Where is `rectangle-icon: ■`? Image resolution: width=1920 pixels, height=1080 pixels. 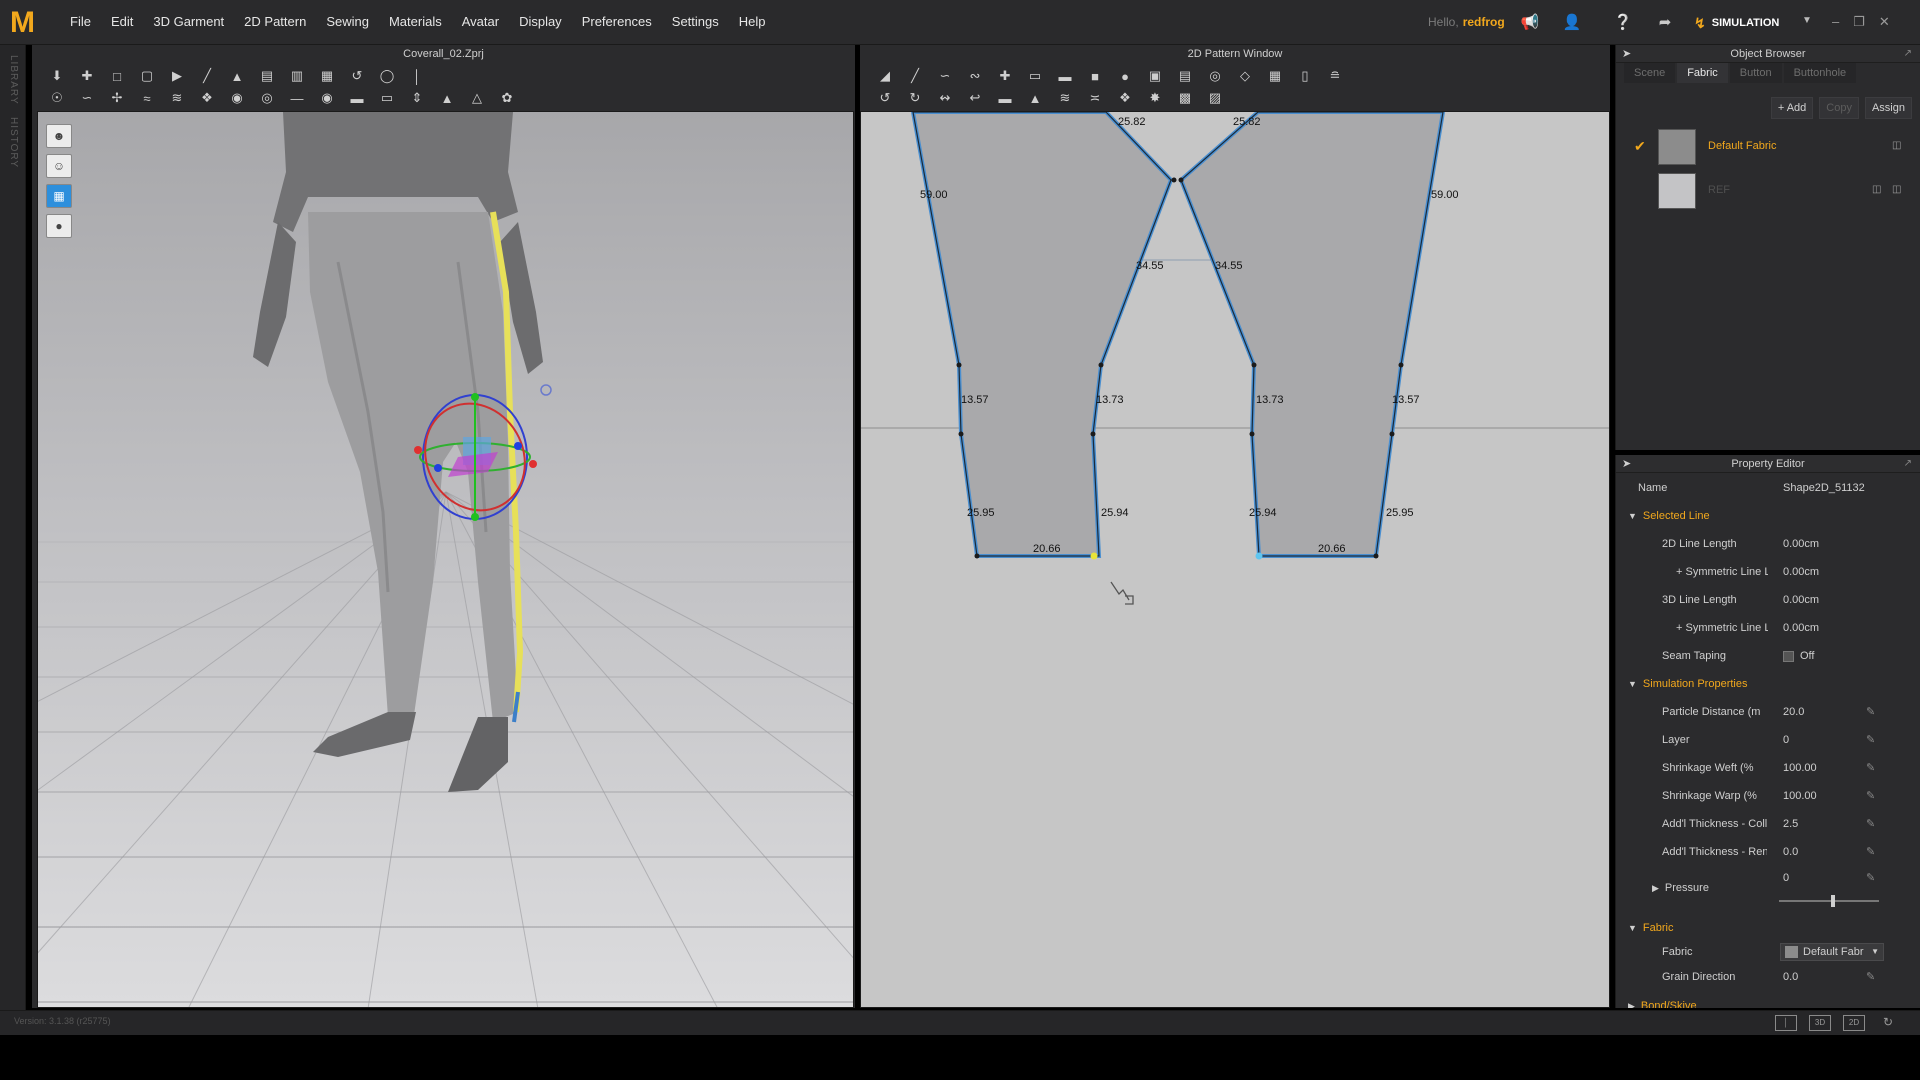
rectangle-icon: ■ is located at coordinates (1095, 76).